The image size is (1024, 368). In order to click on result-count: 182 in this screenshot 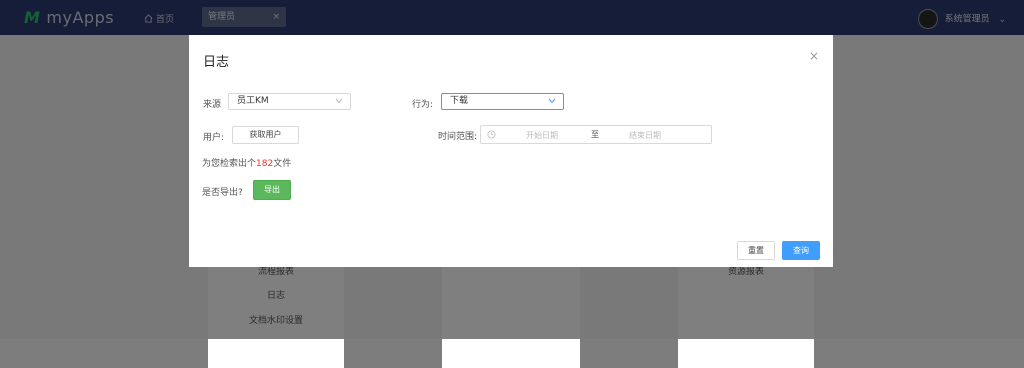, I will do `click(265, 164)`.